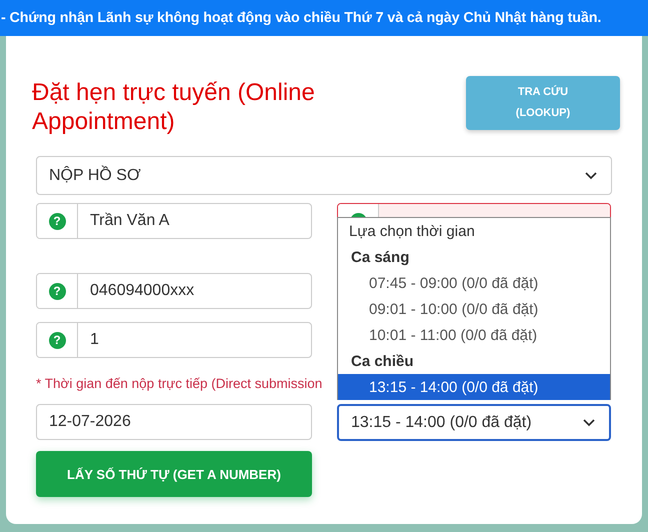 This screenshot has width=648, height=532. What do you see at coordinates (174, 107) in the screenshot?
I see `page-title: Đặt hẹn trực tuyến (Online Appointment)` at bounding box center [174, 107].